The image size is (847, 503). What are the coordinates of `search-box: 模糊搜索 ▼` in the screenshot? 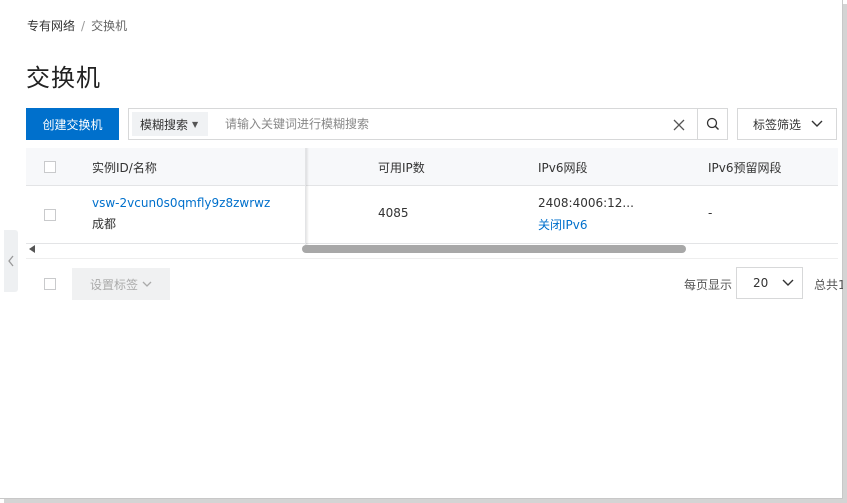 It's located at (428, 124).